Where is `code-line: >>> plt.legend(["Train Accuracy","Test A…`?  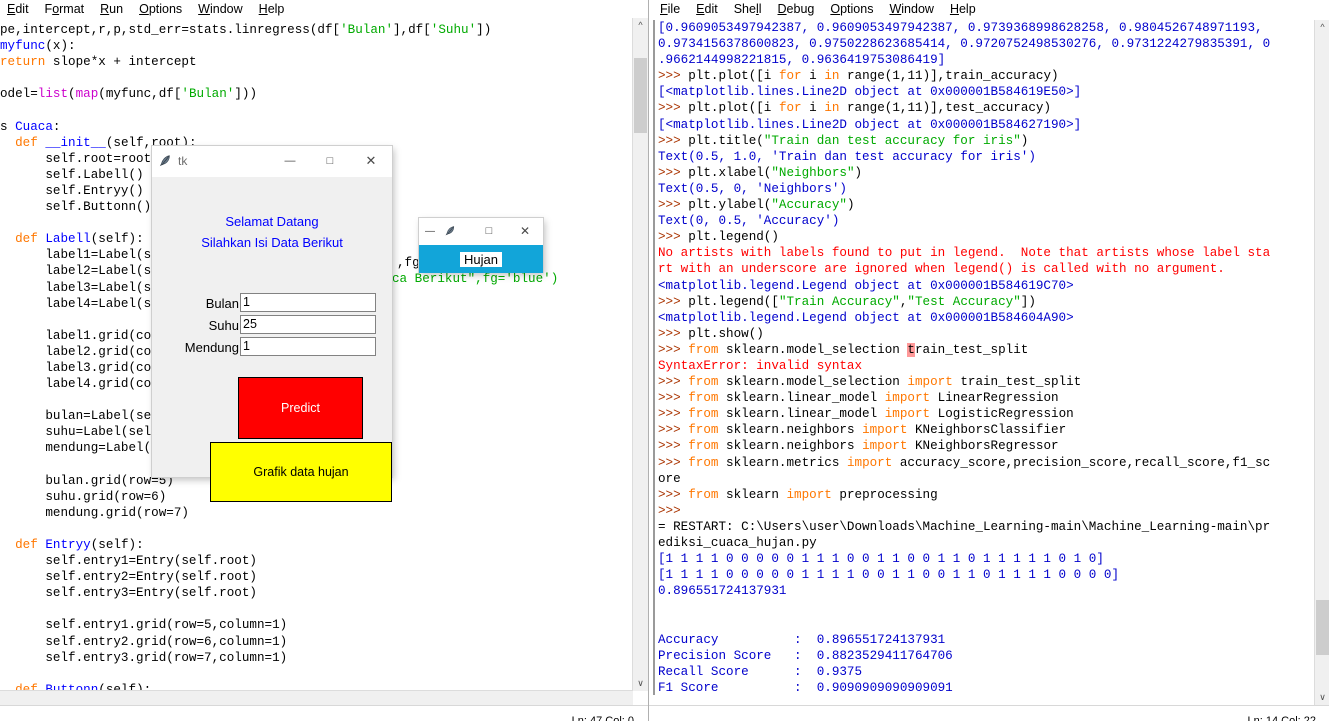
code-line: >>> plt.legend(["Train Accuracy","Test A… is located at coordinates (847, 301).